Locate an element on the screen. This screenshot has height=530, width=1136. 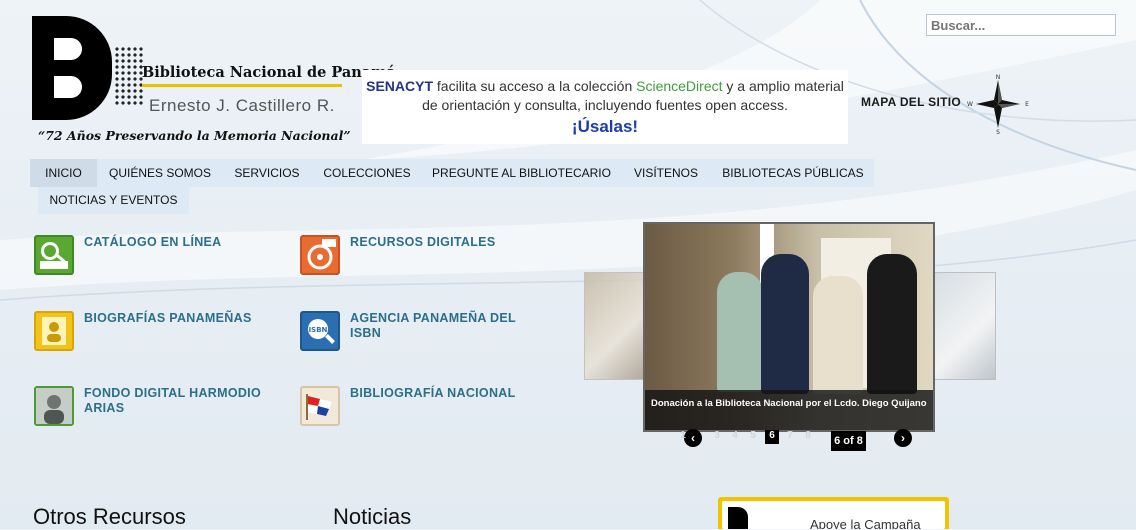
news-heading: Noticias is located at coordinates (372, 516).